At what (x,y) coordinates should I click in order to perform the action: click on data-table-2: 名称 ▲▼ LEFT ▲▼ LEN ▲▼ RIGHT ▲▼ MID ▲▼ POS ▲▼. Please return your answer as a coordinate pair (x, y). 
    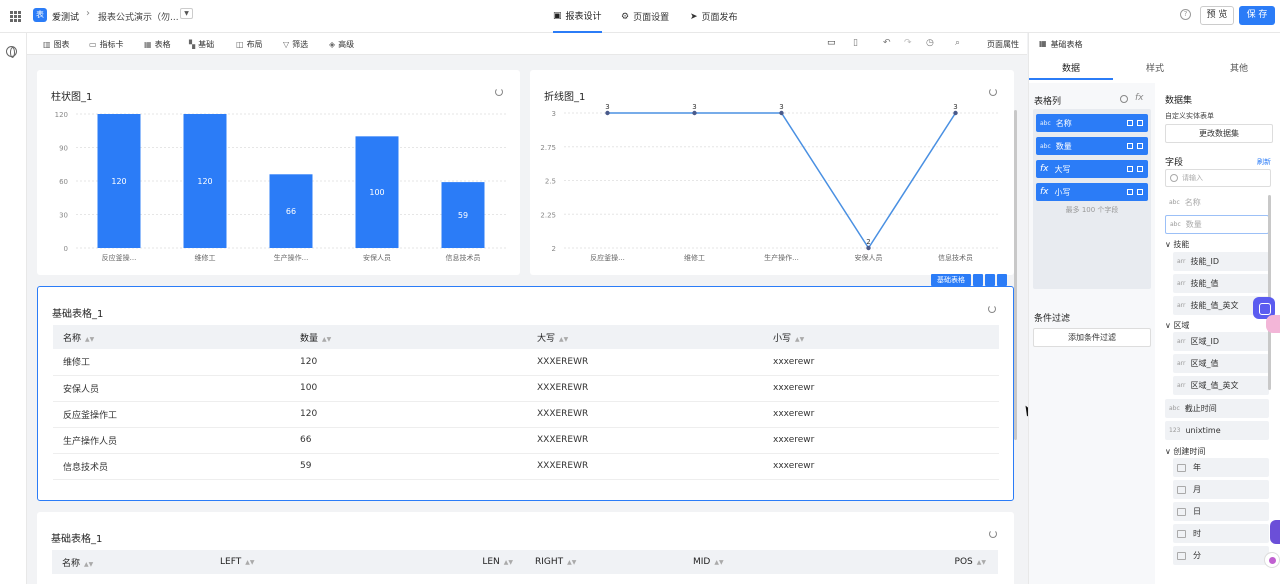
    Looking at the image, I should click on (525, 562).